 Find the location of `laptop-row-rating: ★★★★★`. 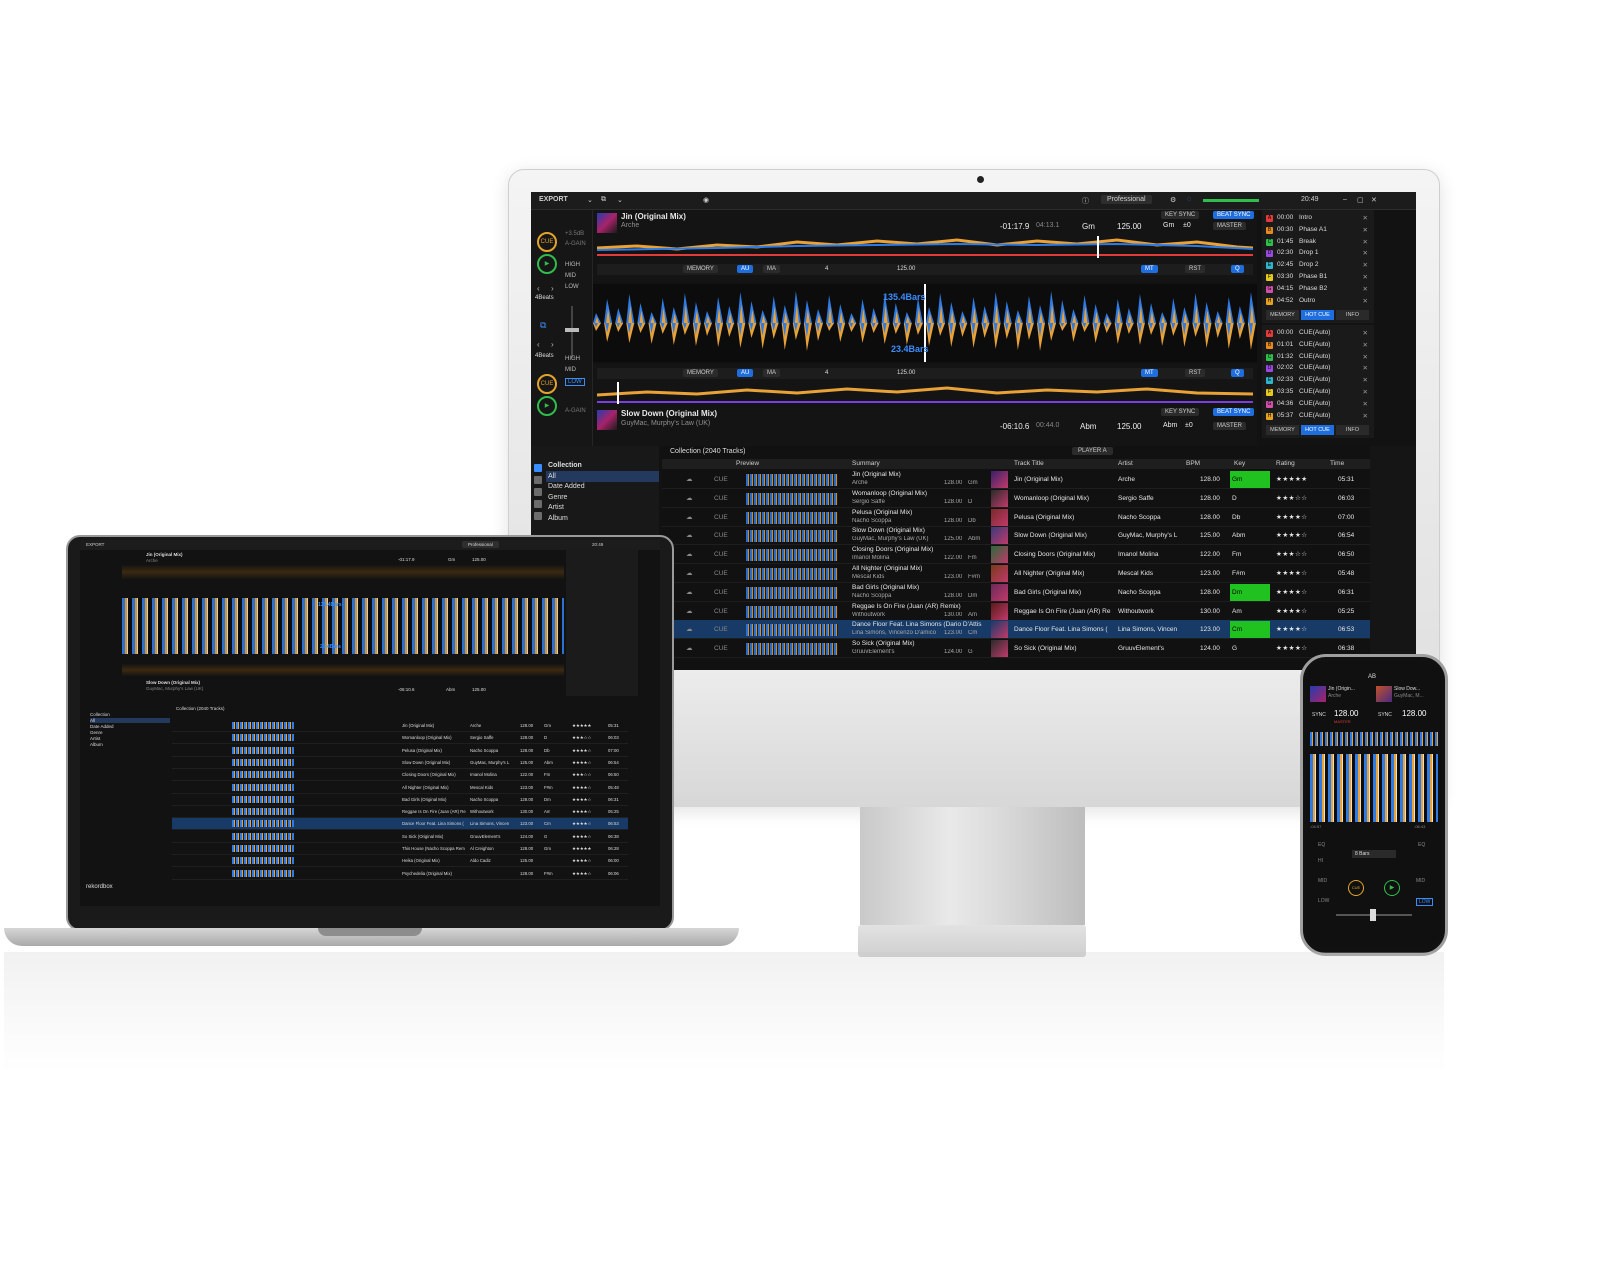

laptop-row-rating: ★★★★★ is located at coordinates (581, 849).